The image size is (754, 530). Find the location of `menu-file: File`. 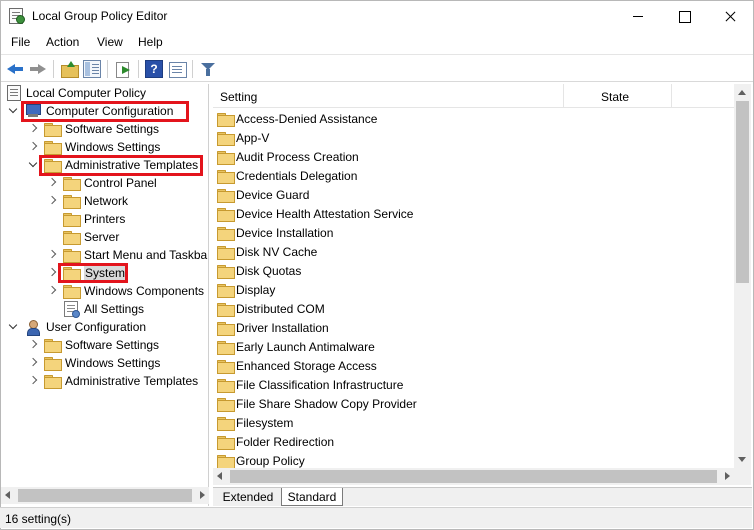

menu-file: File is located at coordinates (20, 42).